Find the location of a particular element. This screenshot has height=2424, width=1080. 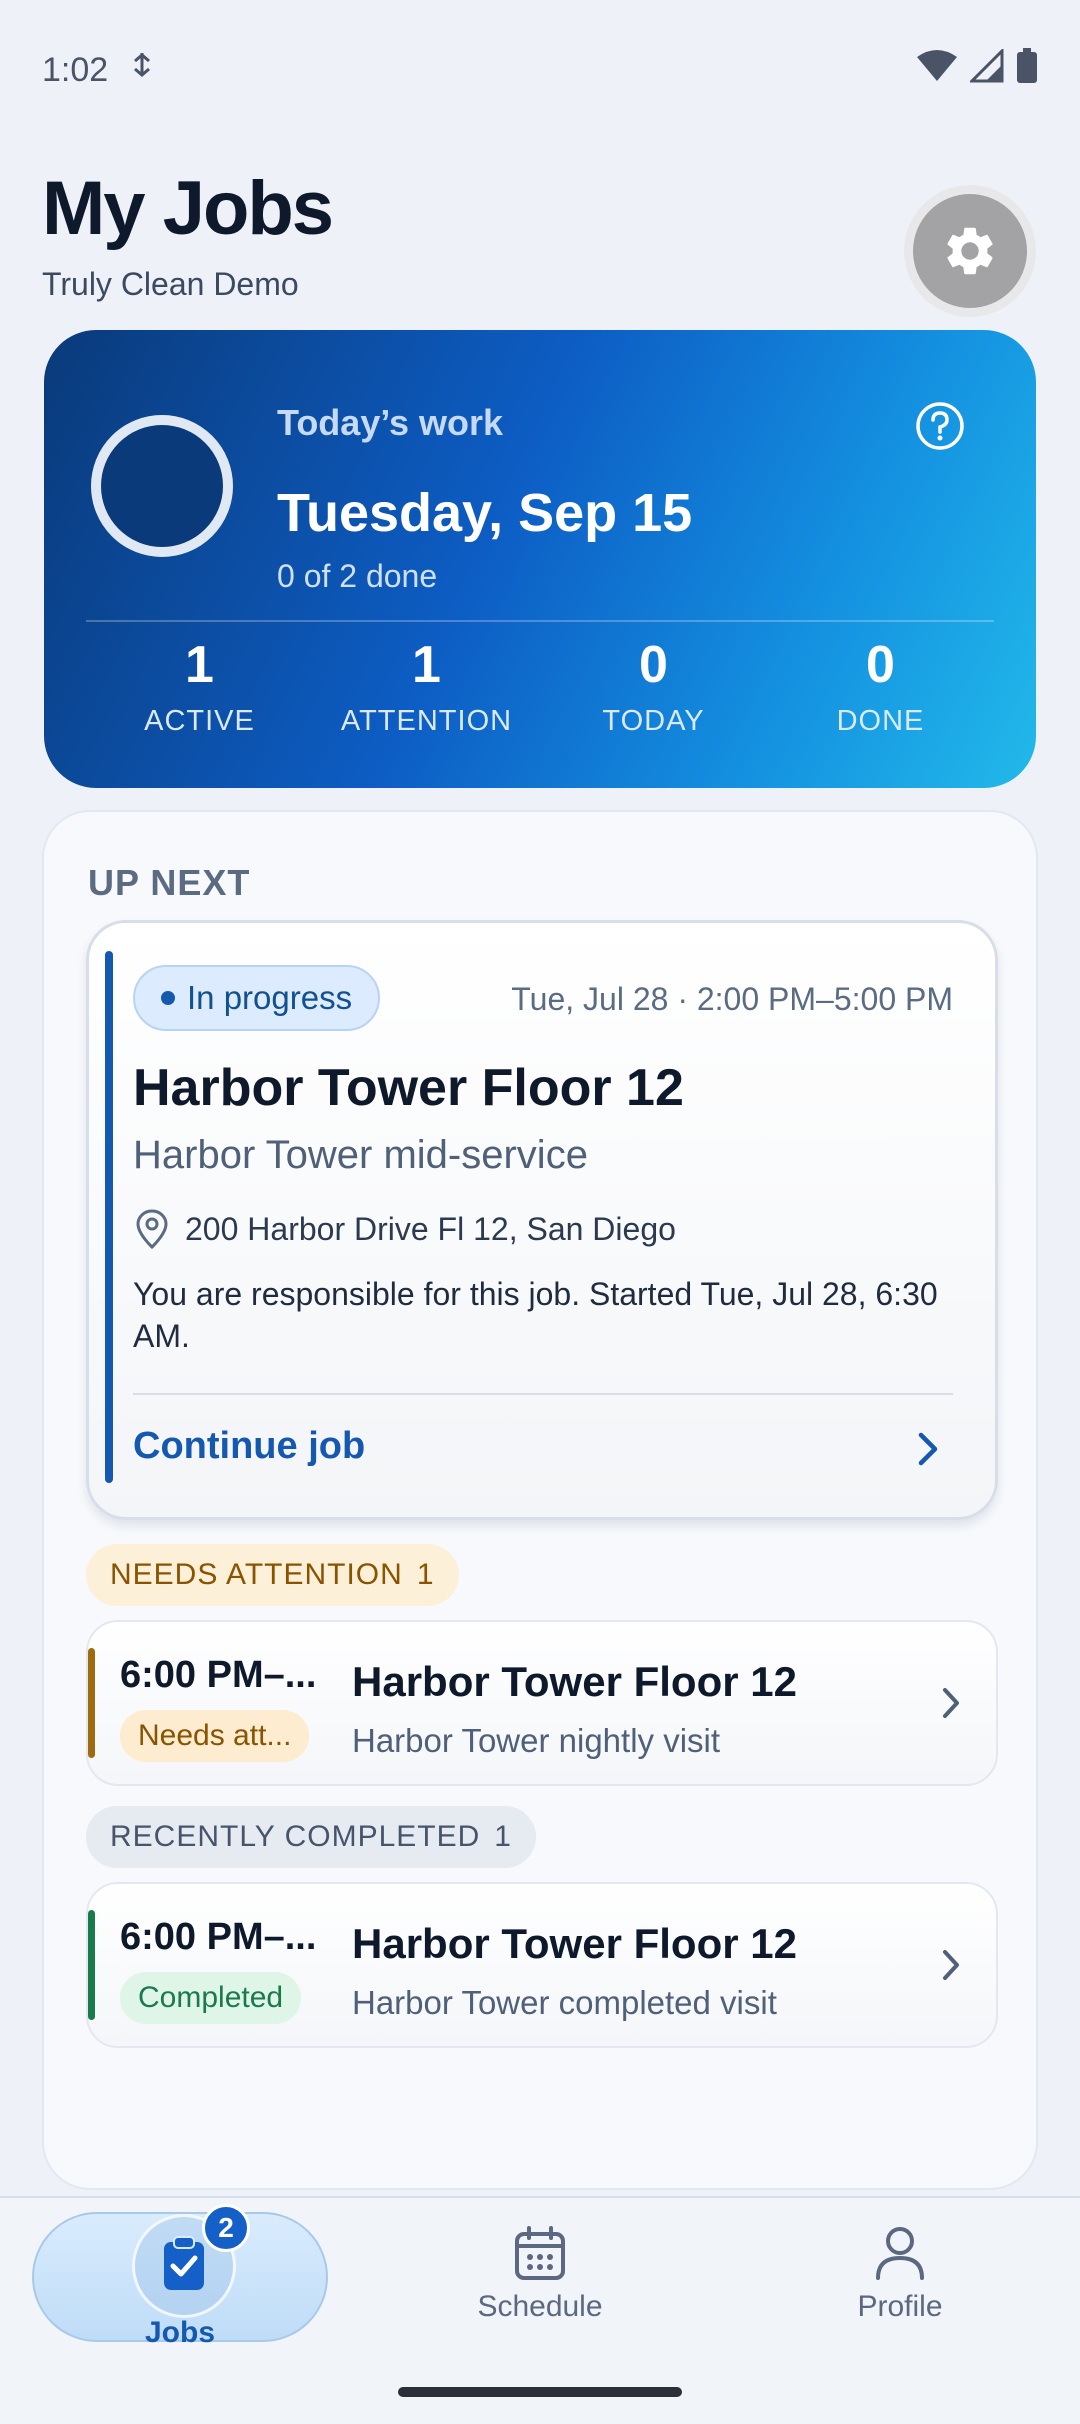

status-dot is located at coordinates (168, 998).